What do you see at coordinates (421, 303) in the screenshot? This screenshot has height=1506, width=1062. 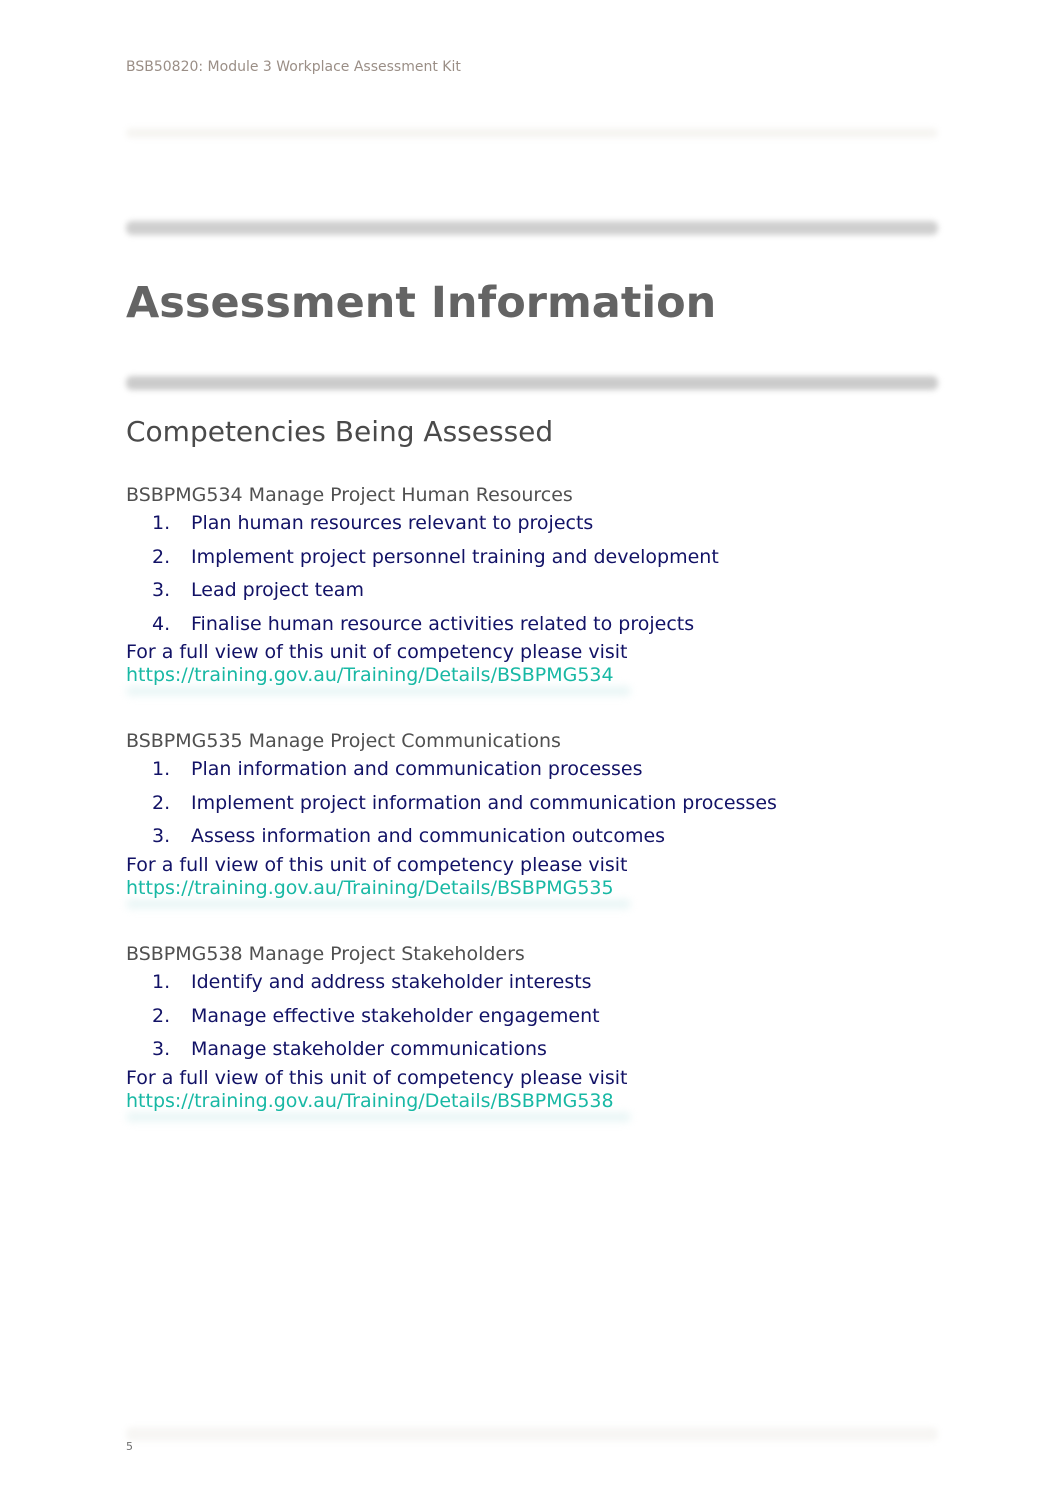 I see `page-title: Assessment Information` at bounding box center [421, 303].